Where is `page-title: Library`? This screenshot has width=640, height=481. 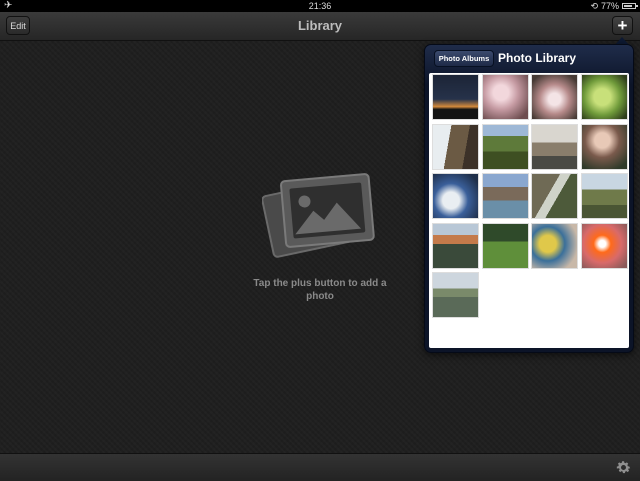 page-title: Library is located at coordinates (320, 25).